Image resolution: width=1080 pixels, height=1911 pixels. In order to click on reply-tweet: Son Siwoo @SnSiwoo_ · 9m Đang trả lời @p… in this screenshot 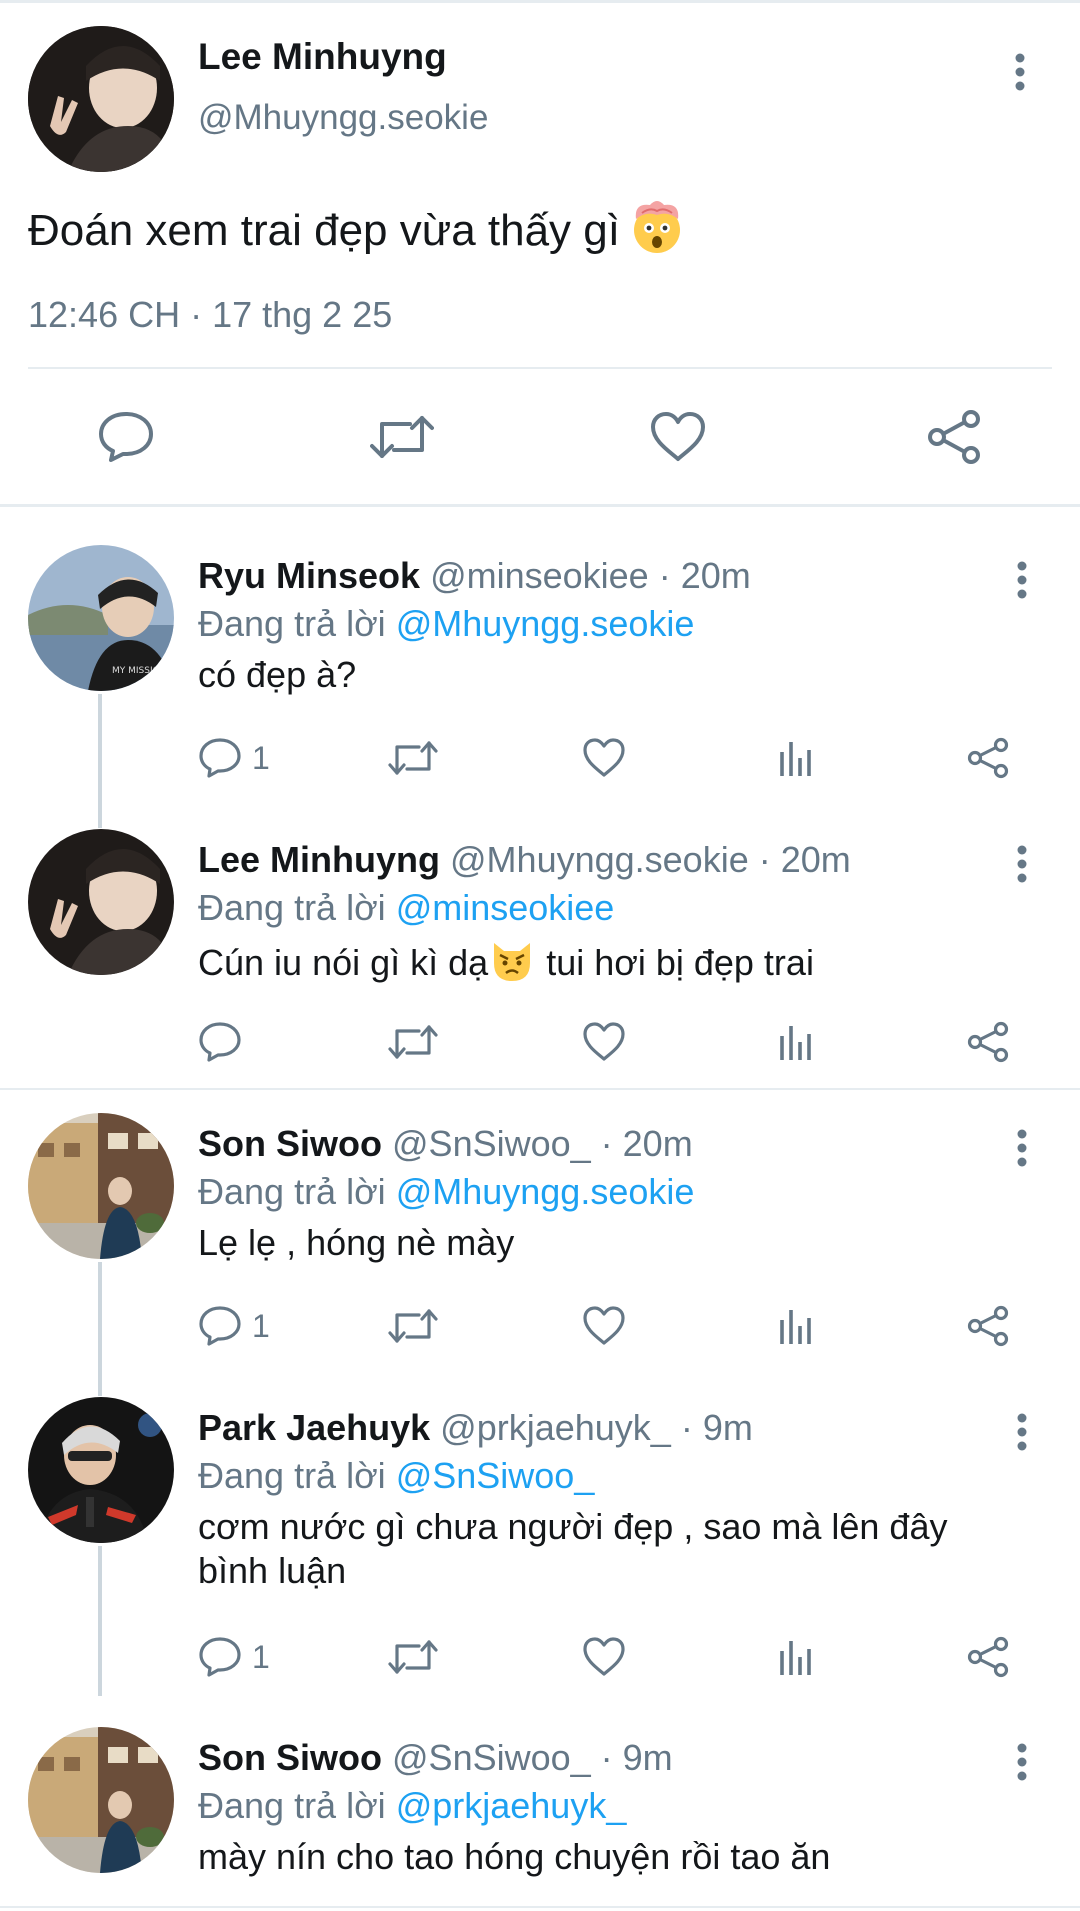, I will do `click(540, 1817)`.